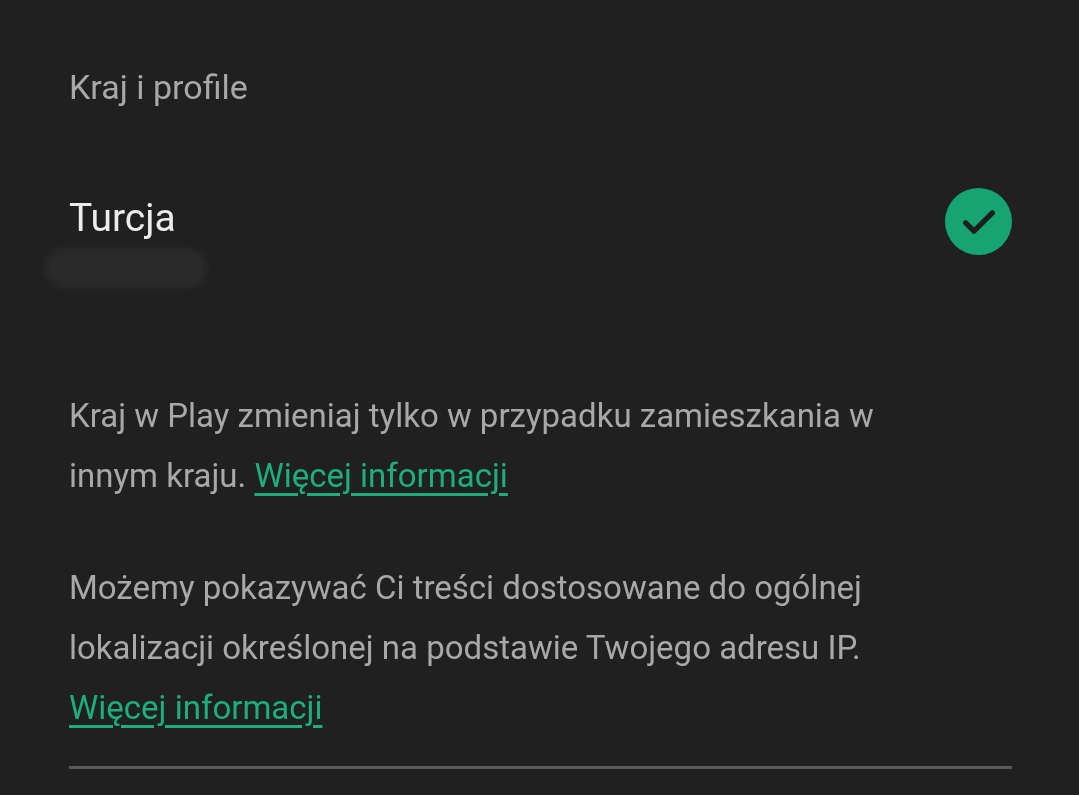 The image size is (1079, 795). Describe the element at coordinates (472, 446) in the screenshot. I see `info-paragraph: Kraj w Play zmieniaj tylko w przypadku zamieszkania w innym kraju. Więcej informacji` at that location.